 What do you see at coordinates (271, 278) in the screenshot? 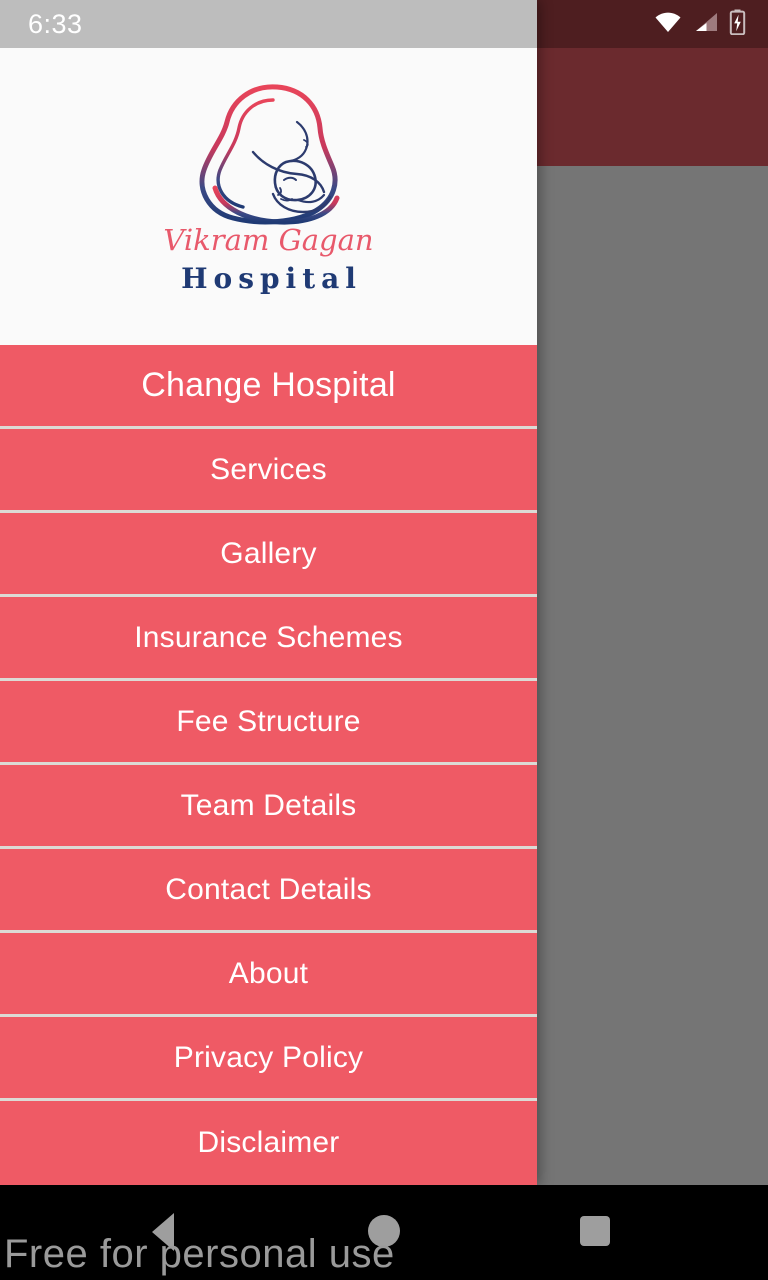
I see `logo-sub-text: Hospital` at bounding box center [271, 278].